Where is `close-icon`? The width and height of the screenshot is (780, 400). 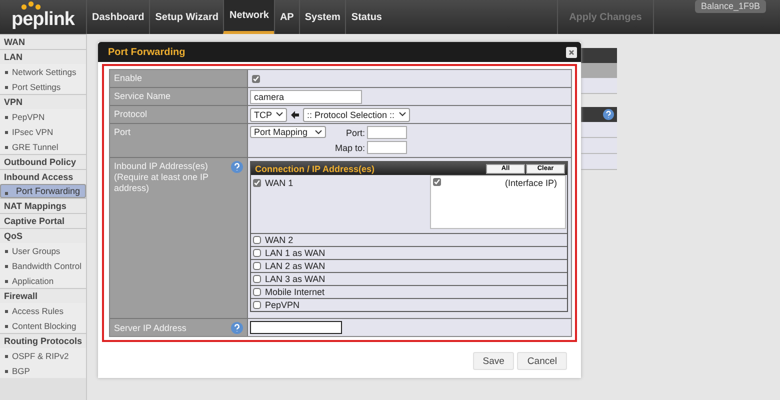 close-icon is located at coordinates (571, 52).